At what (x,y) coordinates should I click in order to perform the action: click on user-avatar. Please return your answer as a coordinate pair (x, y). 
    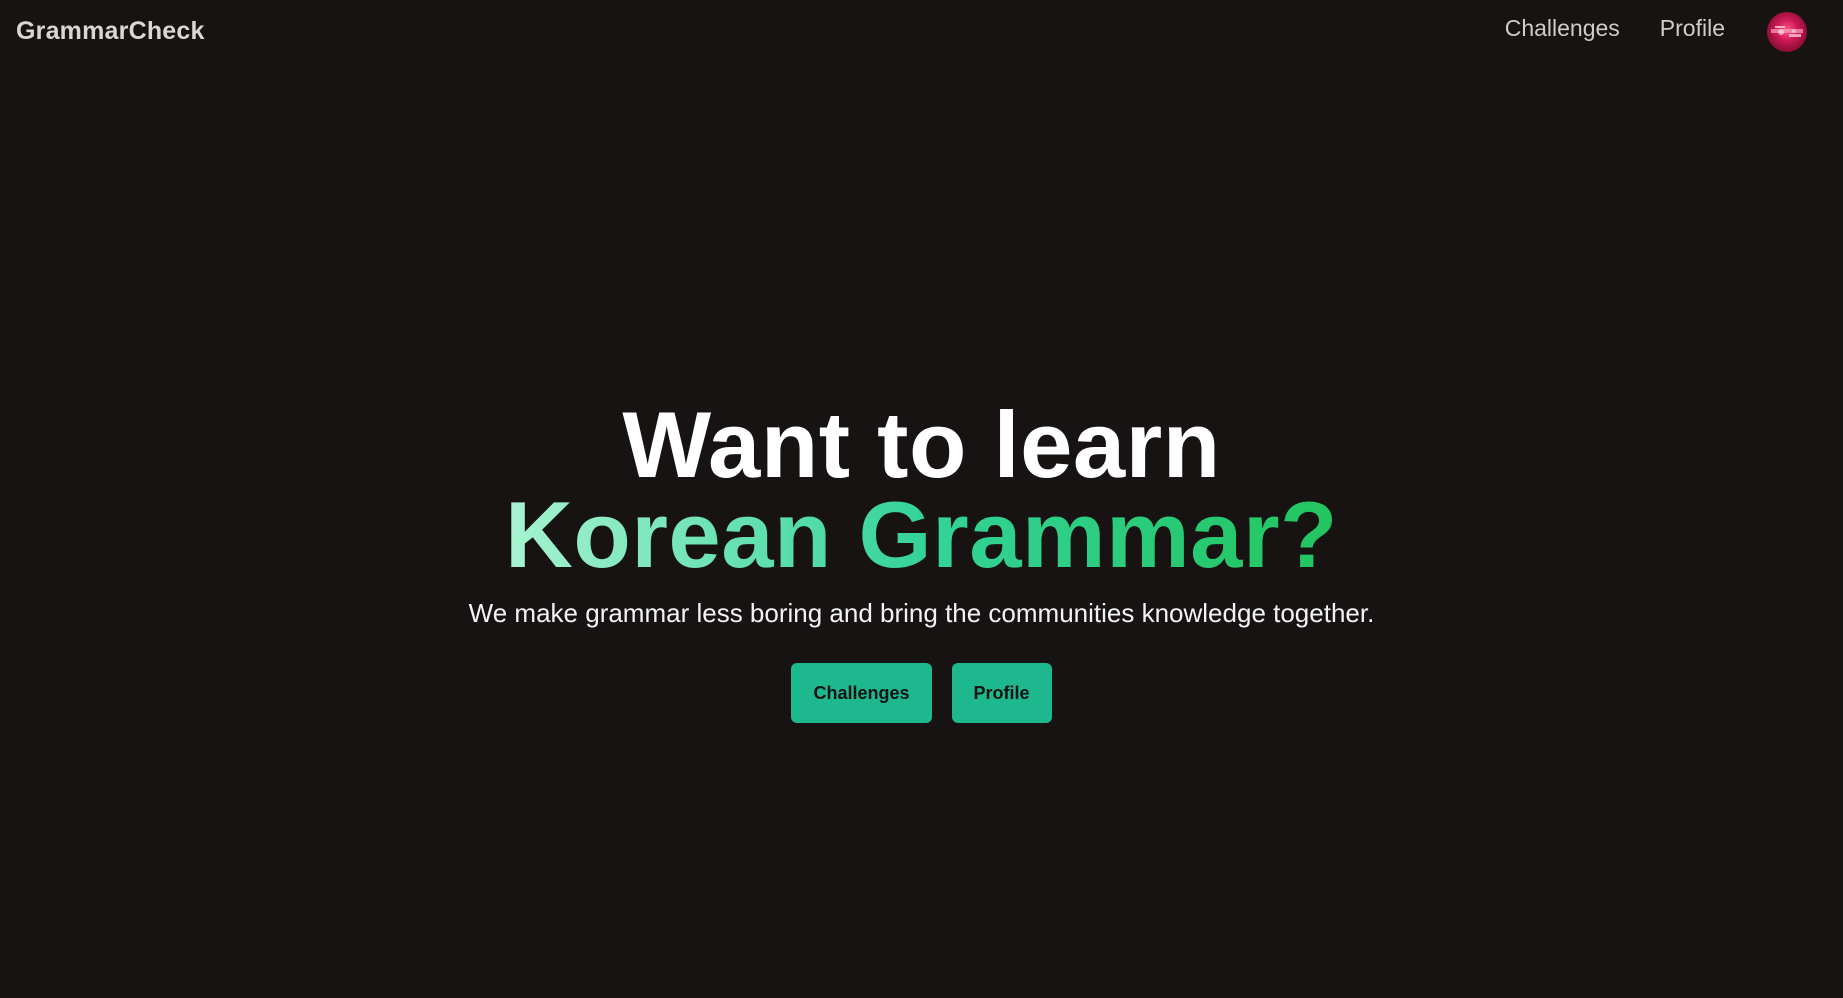
    Looking at the image, I should click on (1787, 32).